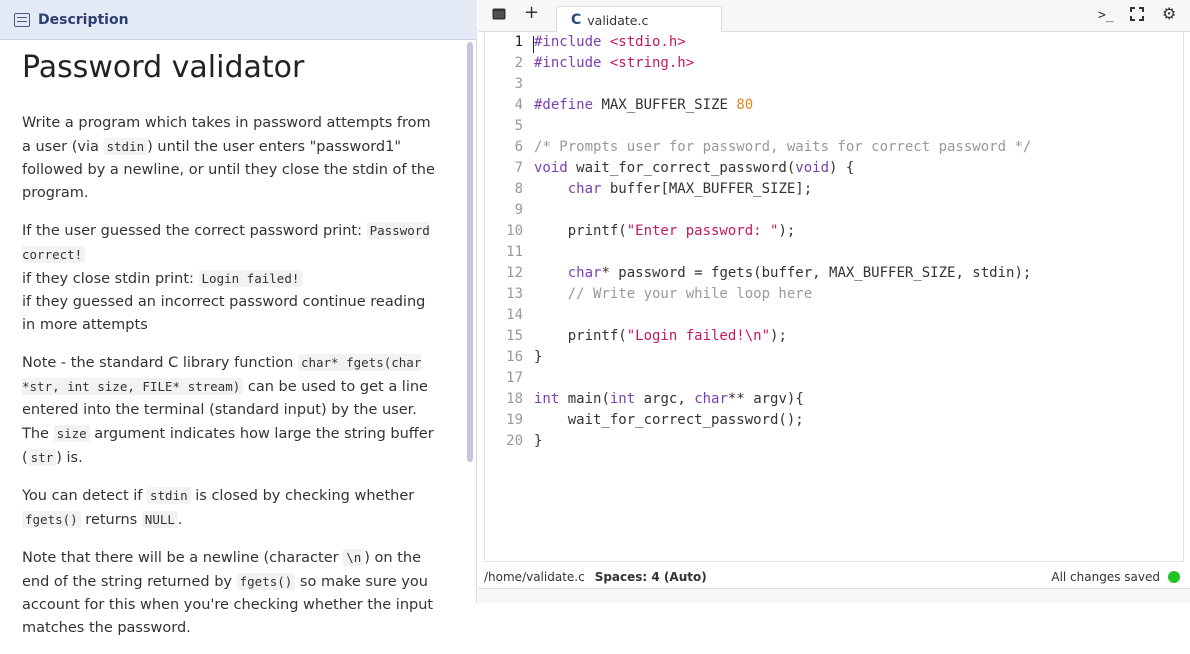  Describe the element at coordinates (669, 420) in the screenshot. I see `code-text: wait_for_correct_password();` at that location.